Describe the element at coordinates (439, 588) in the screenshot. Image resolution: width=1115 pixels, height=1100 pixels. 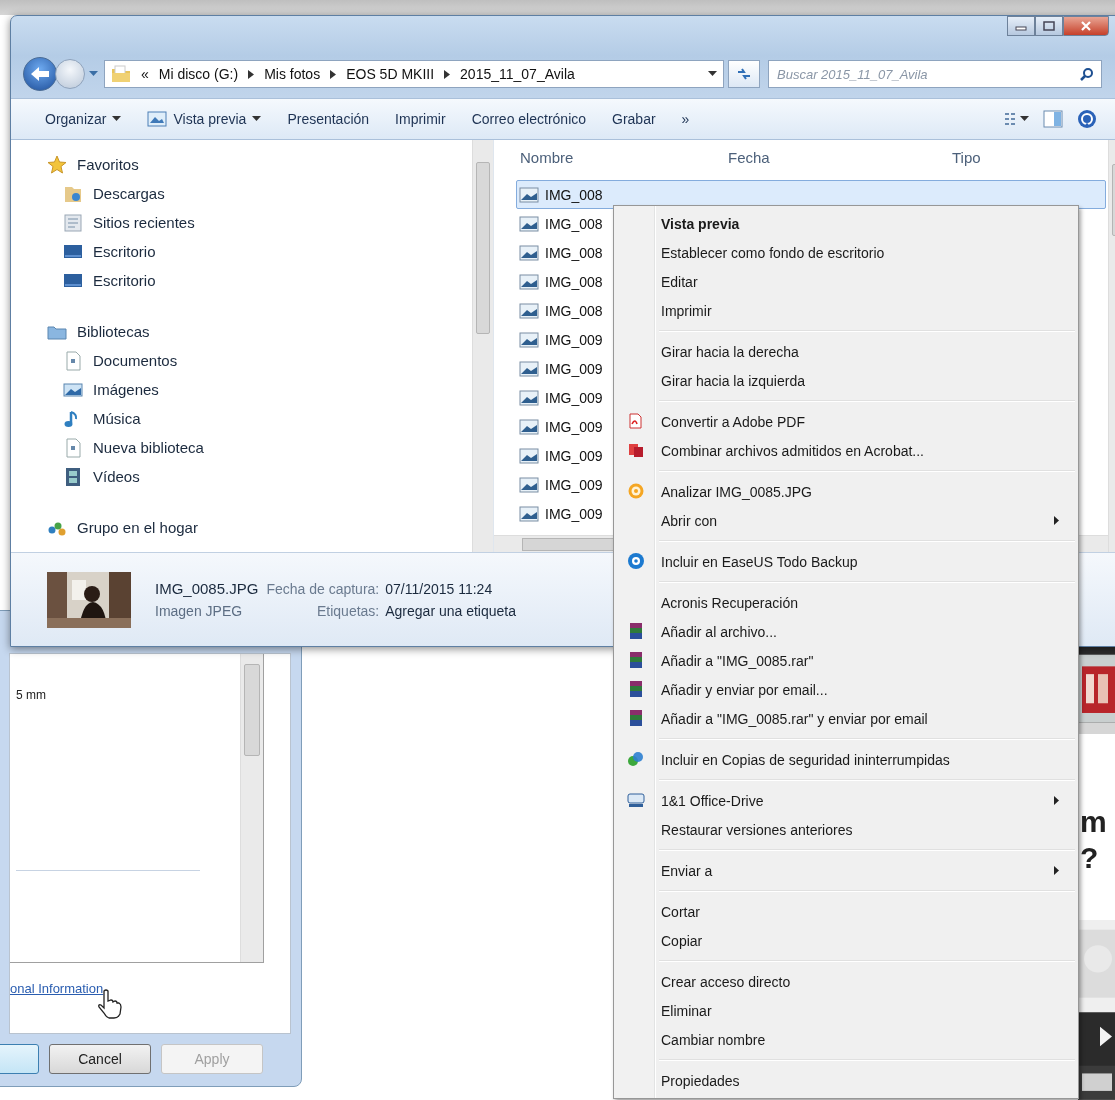
I see `property-value: 07/11/2015 11:24` at that location.